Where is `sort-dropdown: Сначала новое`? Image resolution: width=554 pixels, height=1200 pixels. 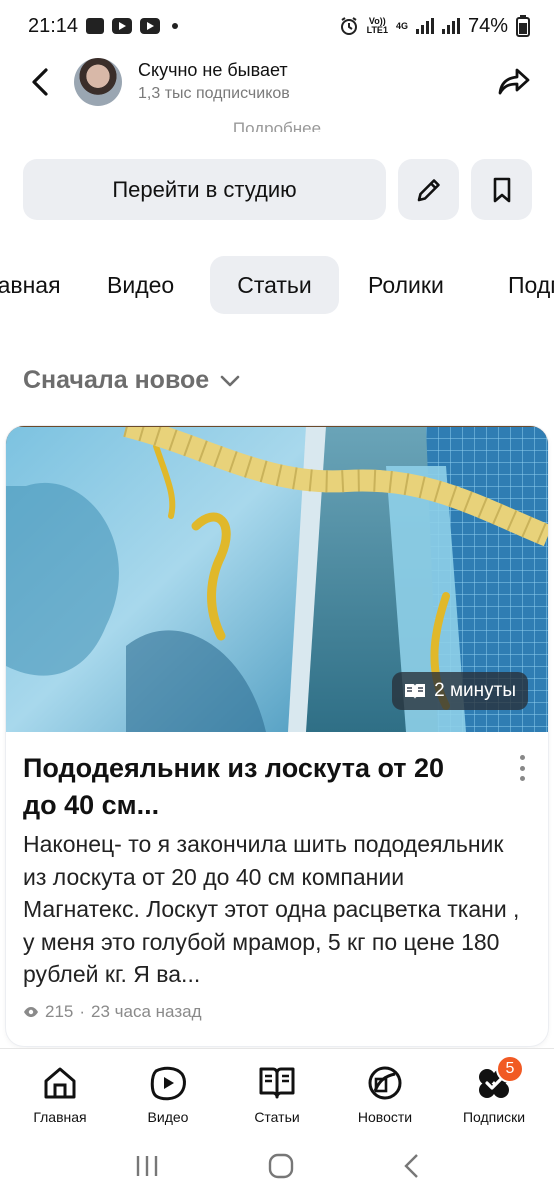
sort-dropdown: Сначала новое is located at coordinates (132, 380).